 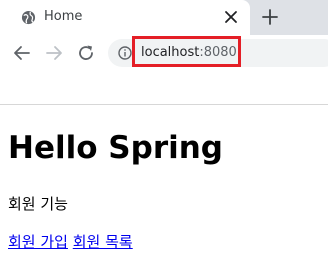 What do you see at coordinates (186, 51) in the screenshot?
I see `url-highlight-box` at bounding box center [186, 51].